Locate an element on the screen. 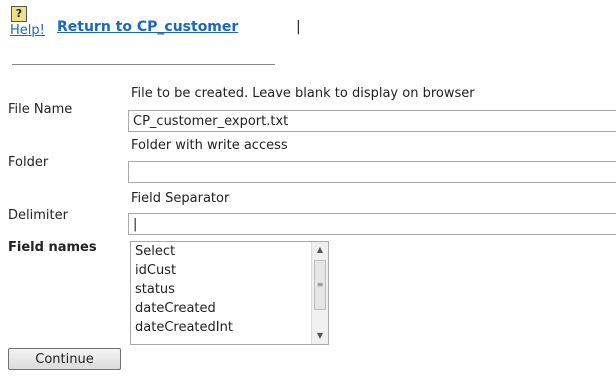 This screenshot has height=378, width=616. scrollbar-thumb: ≡ is located at coordinates (320, 285).